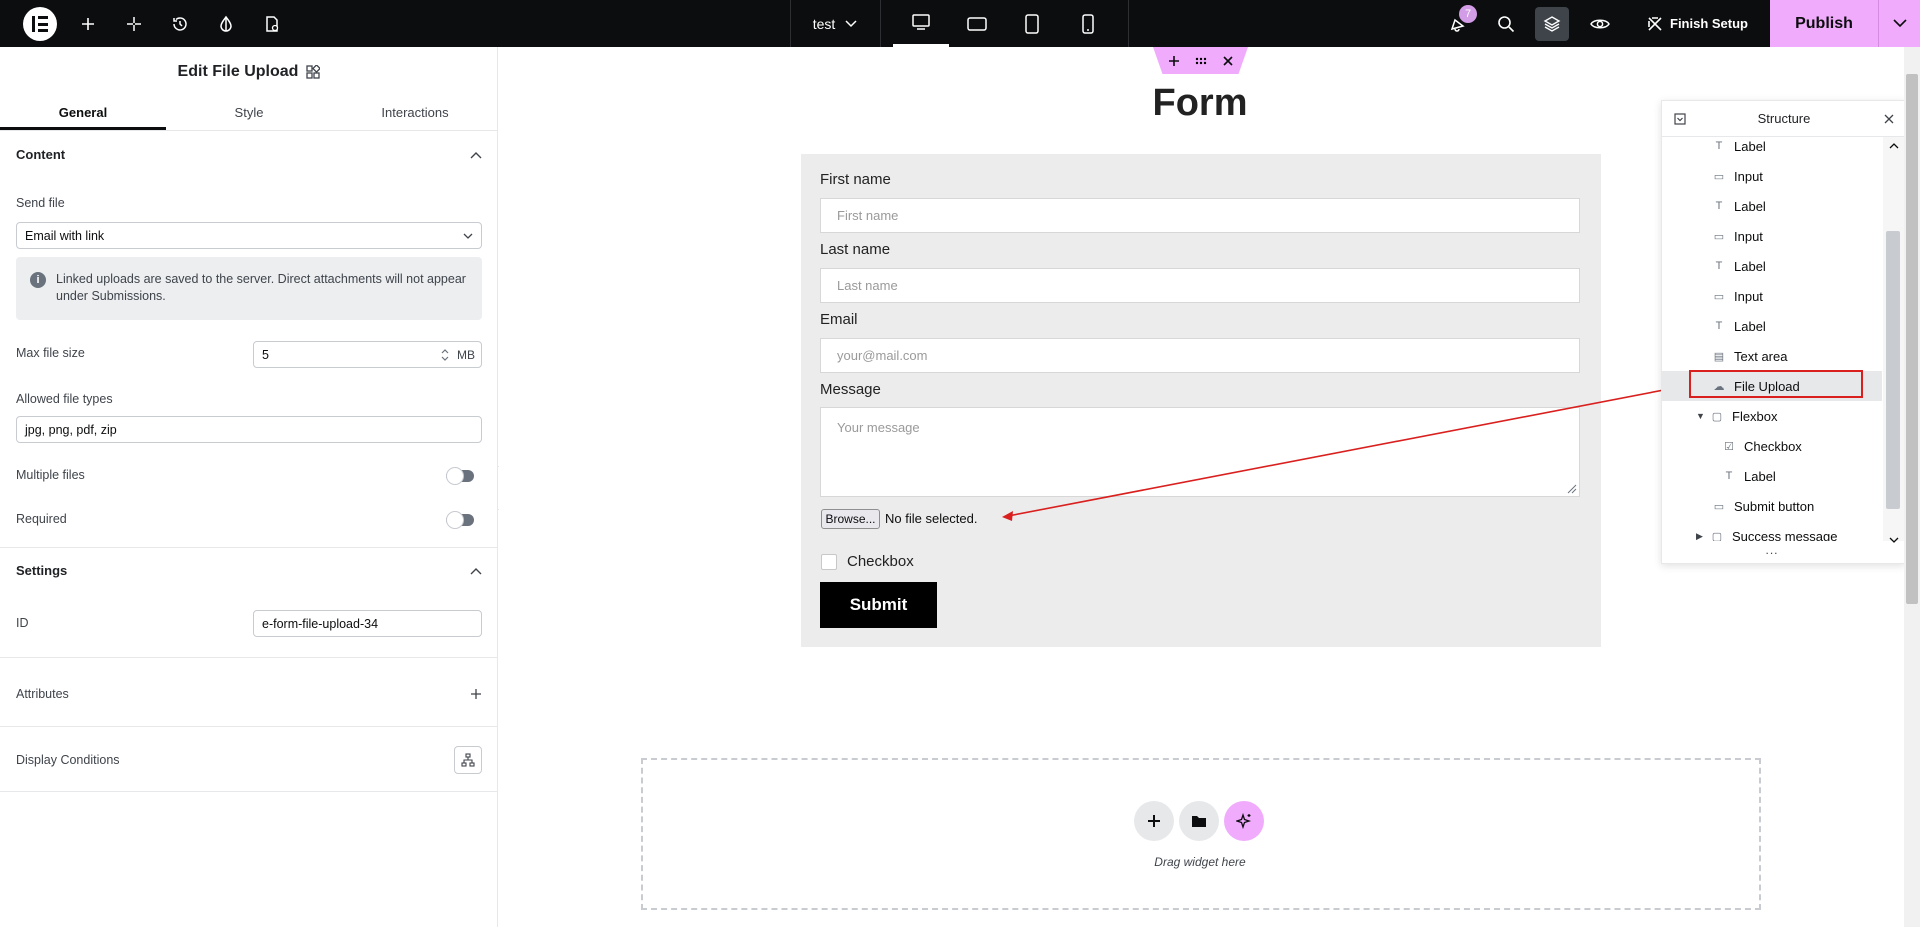 This screenshot has height=927, width=1920. I want to click on structure-title: Structure, so click(1784, 118).